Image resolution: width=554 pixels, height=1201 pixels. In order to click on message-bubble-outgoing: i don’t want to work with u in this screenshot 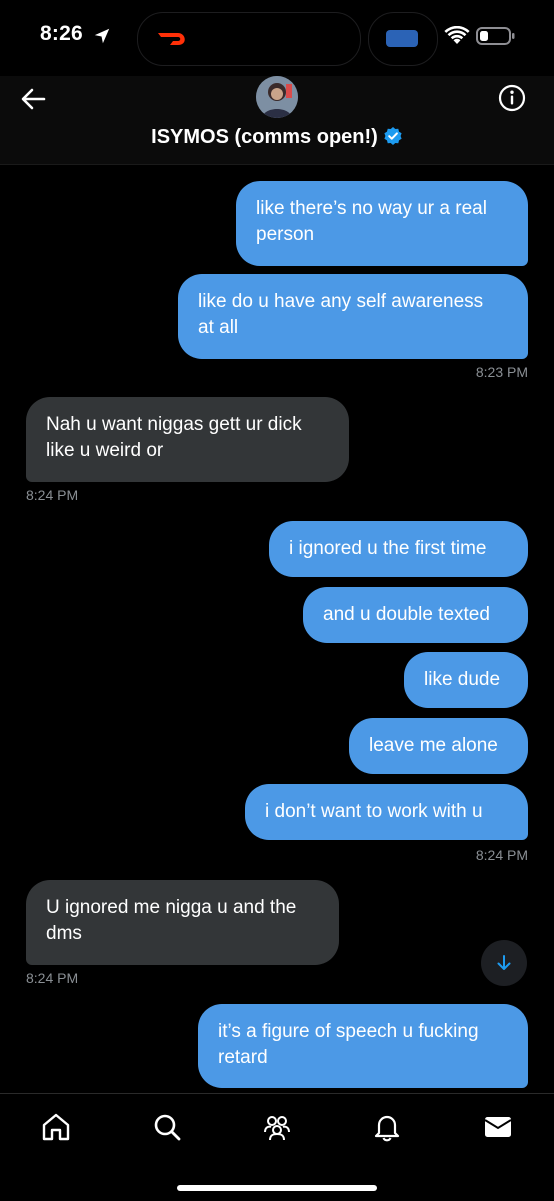, I will do `click(386, 812)`.